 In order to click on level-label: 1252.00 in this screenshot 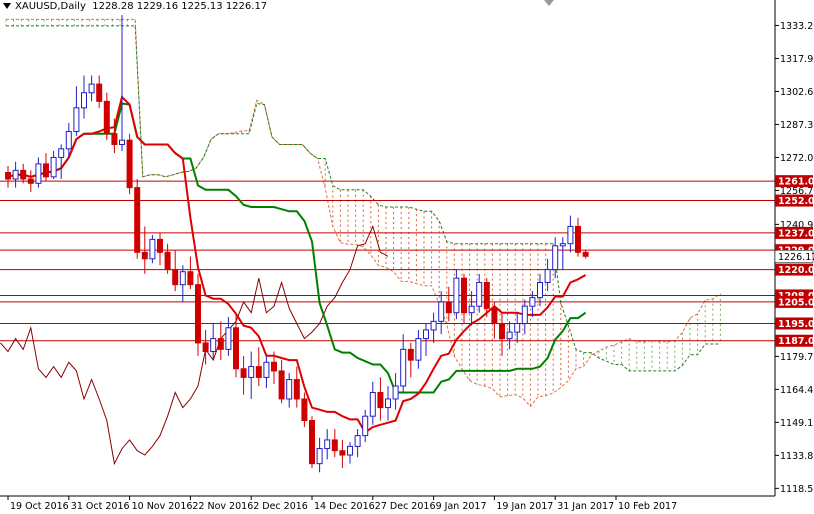, I will do `click(794, 200)`.